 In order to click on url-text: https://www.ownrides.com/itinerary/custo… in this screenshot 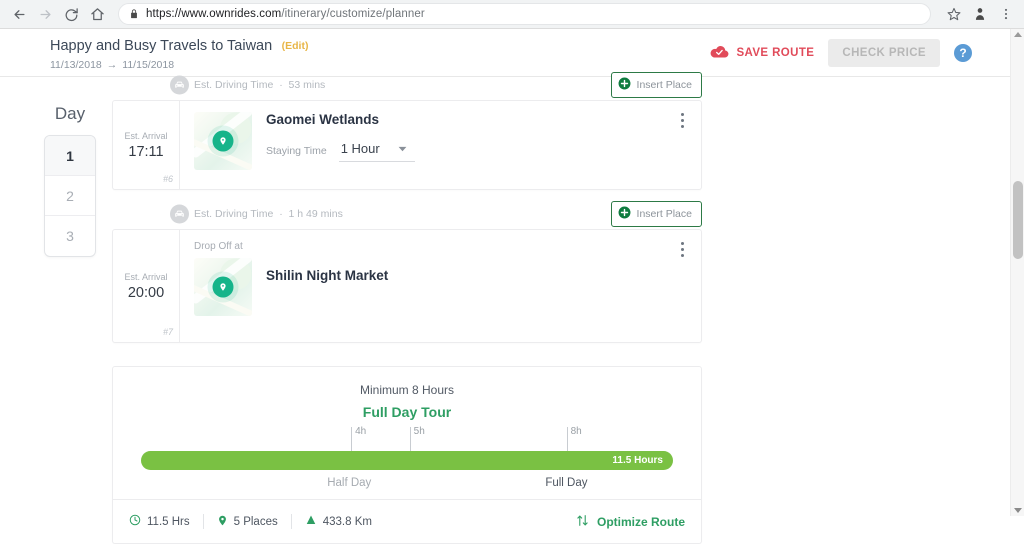, I will do `click(285, 14)`.